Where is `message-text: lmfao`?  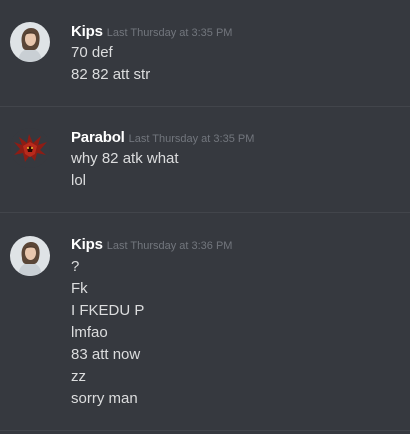
message-text: lmfao is located at coordinates (89, 332).